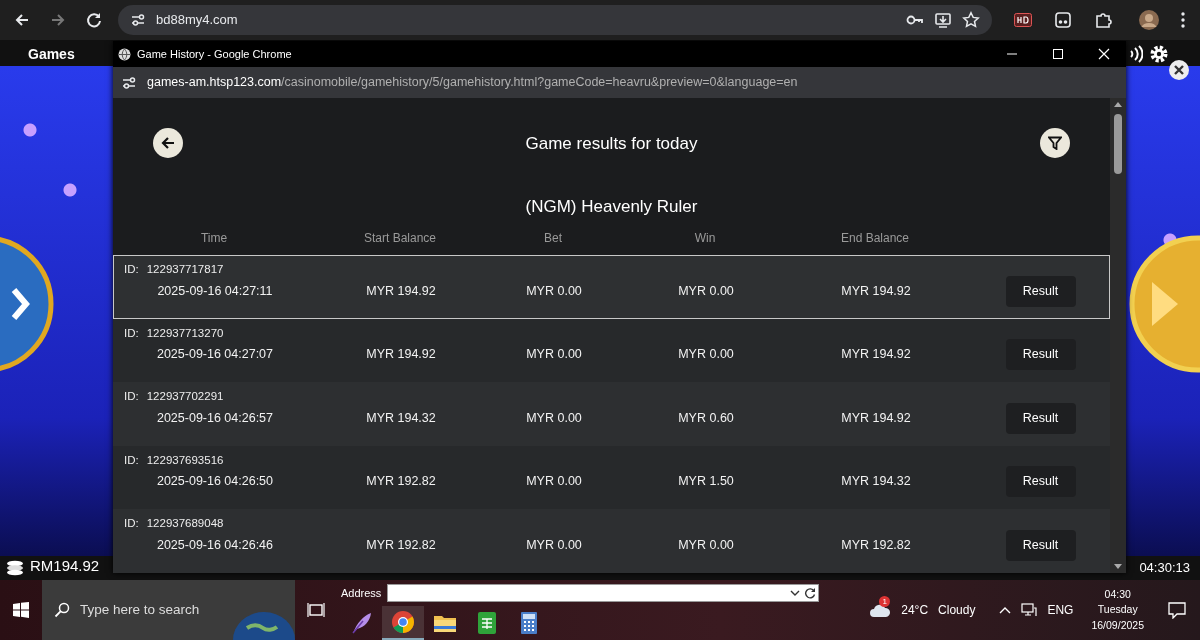  Describe the element at coordinates (197, 20) in the screenshot. I see `url-text: bd88my4.com` at that location.